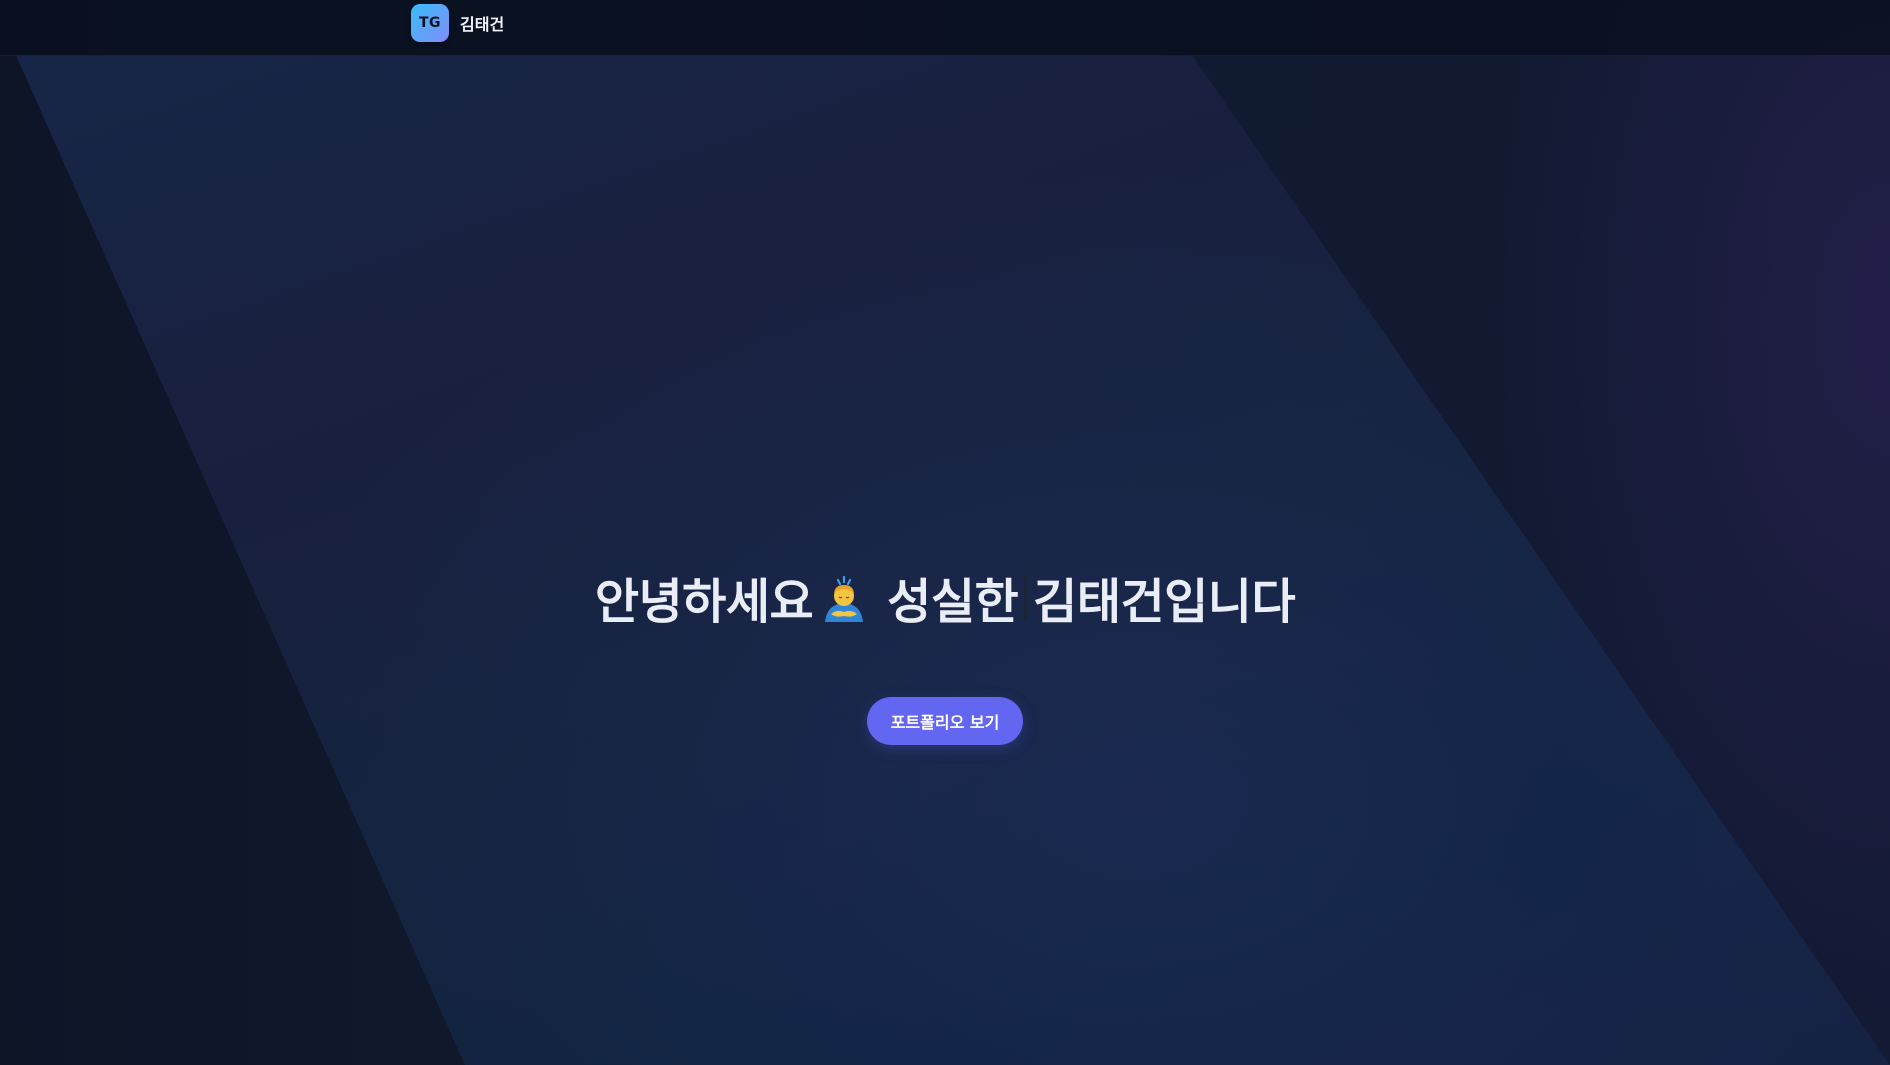 The height and width of the screenshot is (1065, 1890). Describe the element at coordinates (704, 602) in the screenshot. I see `headline-greeting: 안녕하세요` at that location.